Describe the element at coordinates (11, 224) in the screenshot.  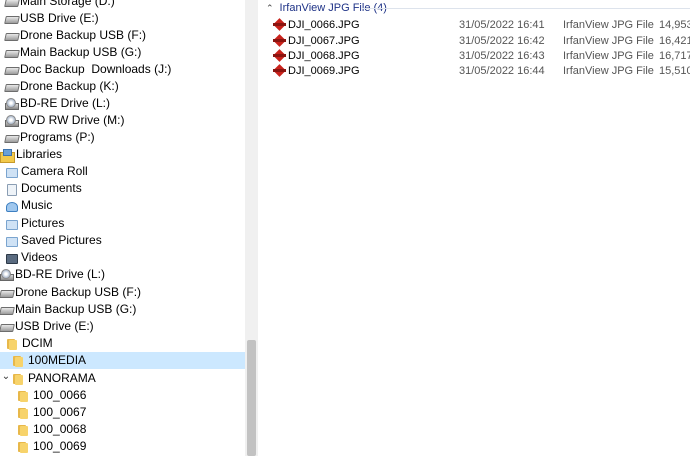
I see `pictures-icon` at that location.